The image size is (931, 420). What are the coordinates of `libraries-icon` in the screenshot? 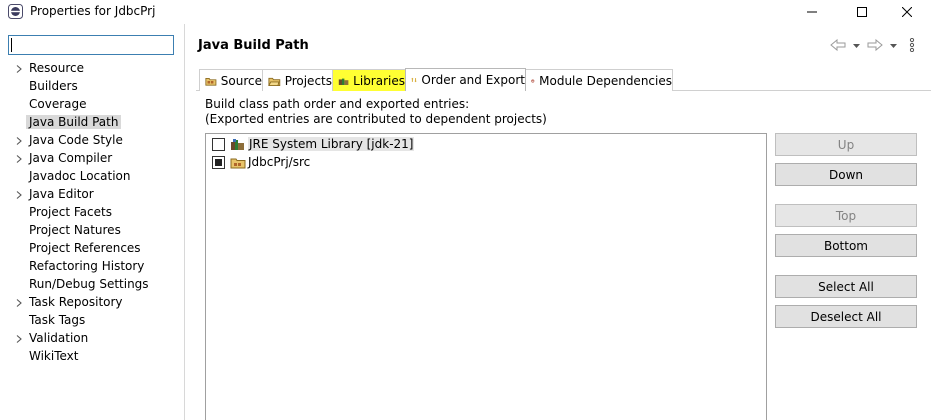 It's located at (343, 81).